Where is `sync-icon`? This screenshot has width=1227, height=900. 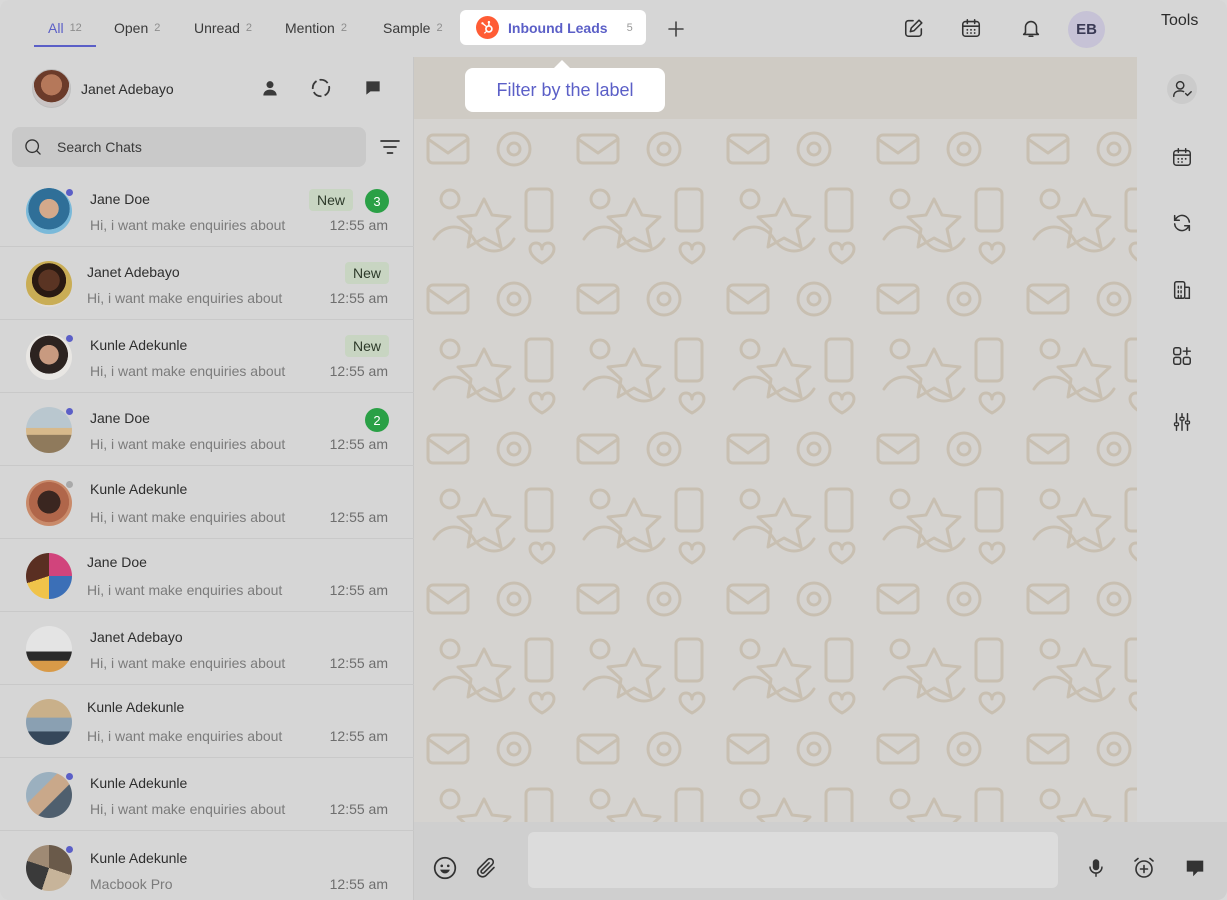 sync-icon is located at coordinates (1182, 223).